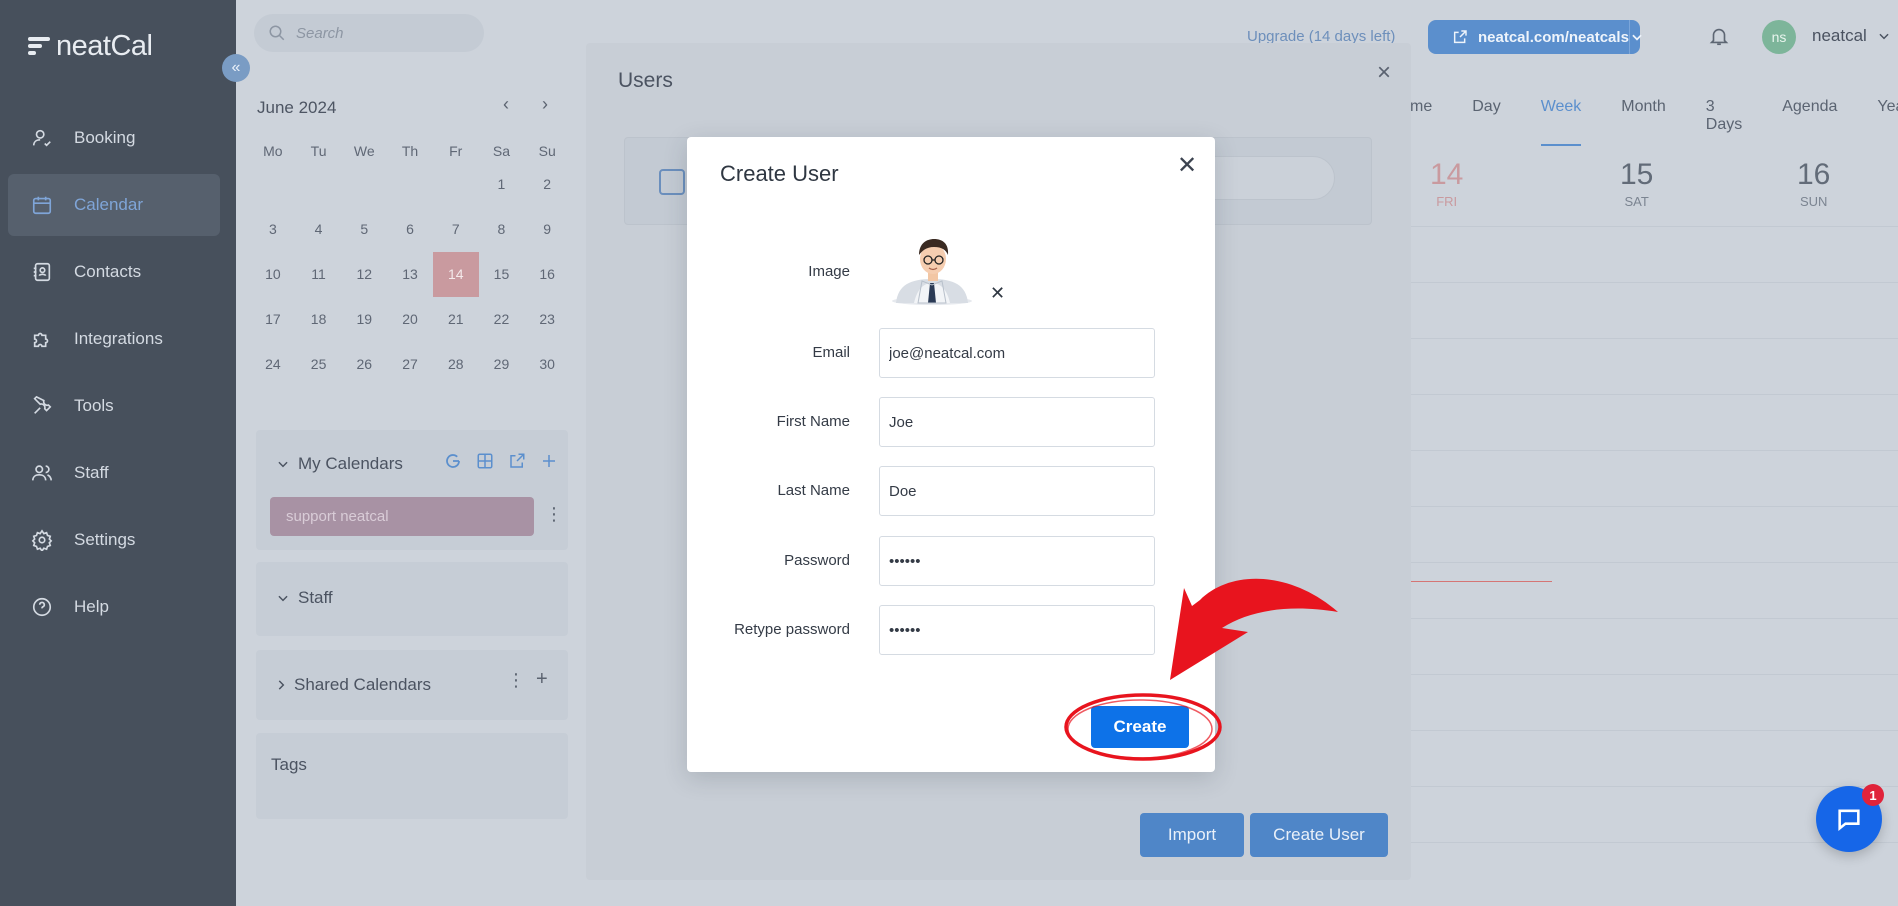  Describe the element at coordinates (547, 229) in the screenshot. I see `mini-calendar-day: 9` at that location.